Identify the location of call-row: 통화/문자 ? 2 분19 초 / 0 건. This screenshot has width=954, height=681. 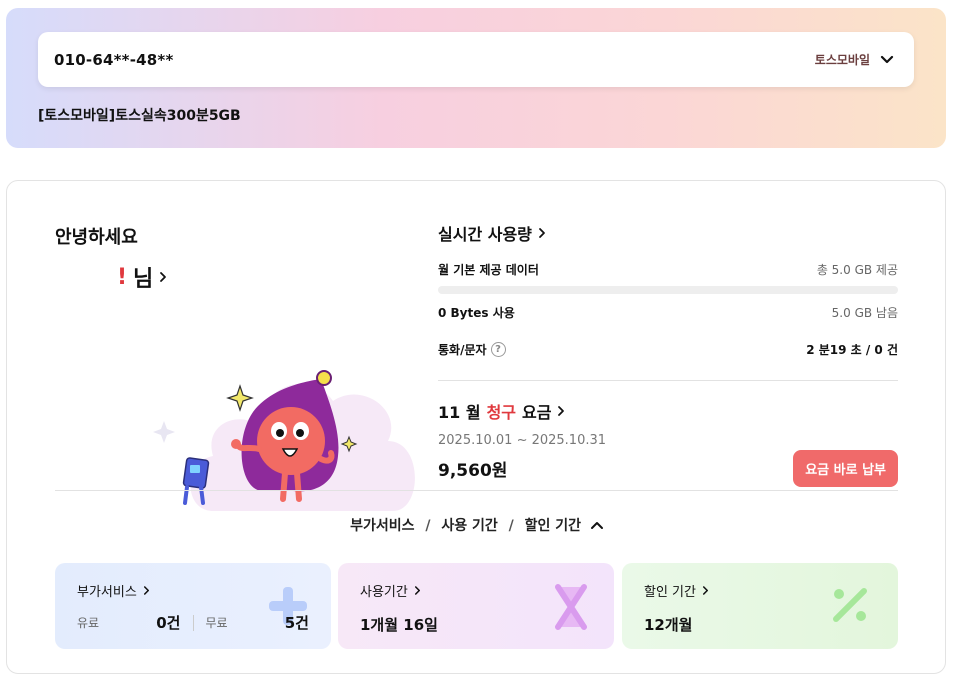
(668, 349).